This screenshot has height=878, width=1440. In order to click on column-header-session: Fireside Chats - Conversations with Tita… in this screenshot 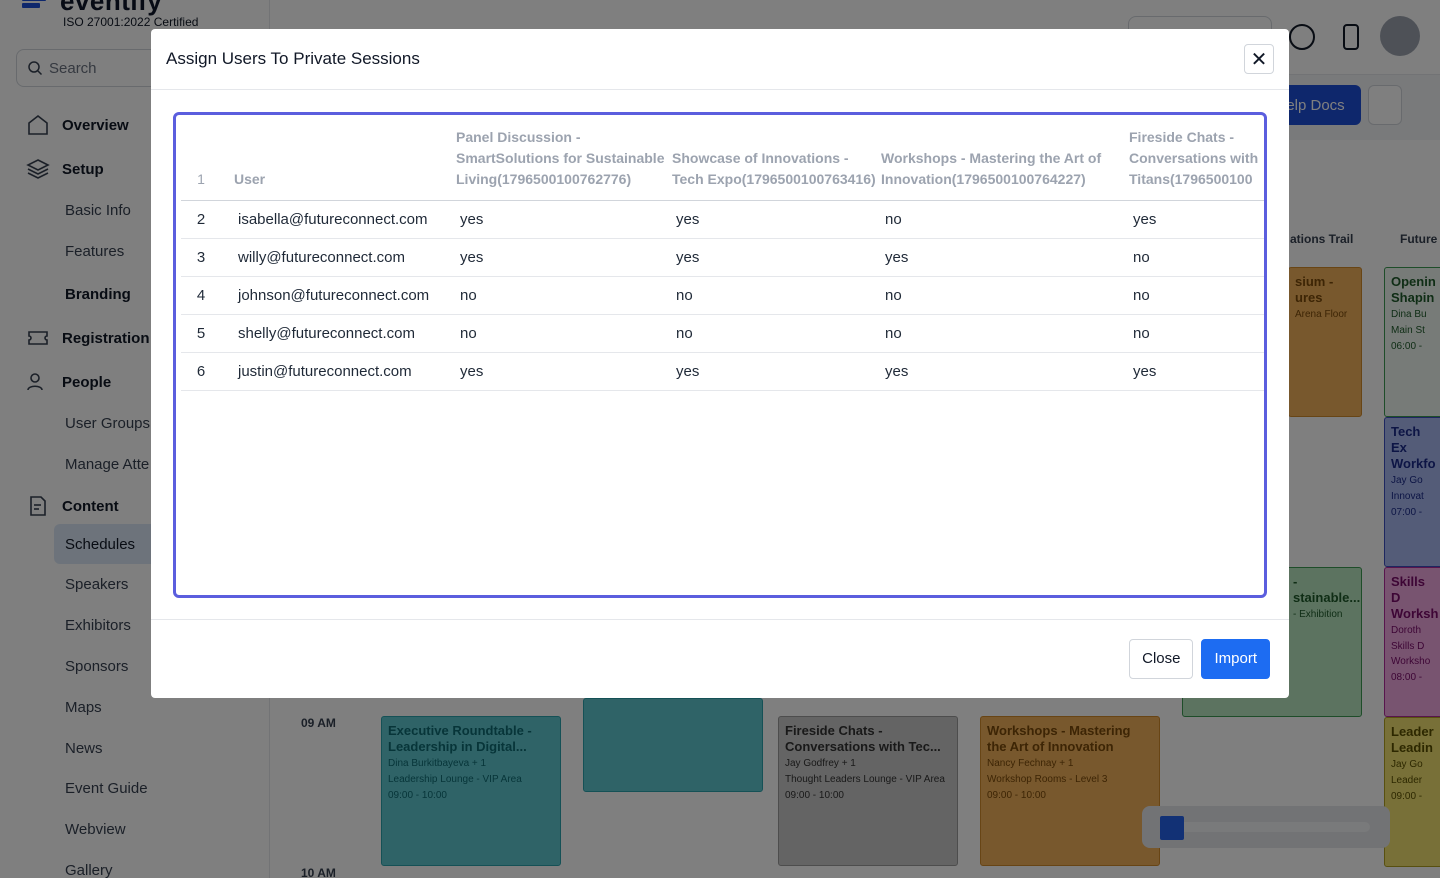, I will do `click(1196, 161)`.